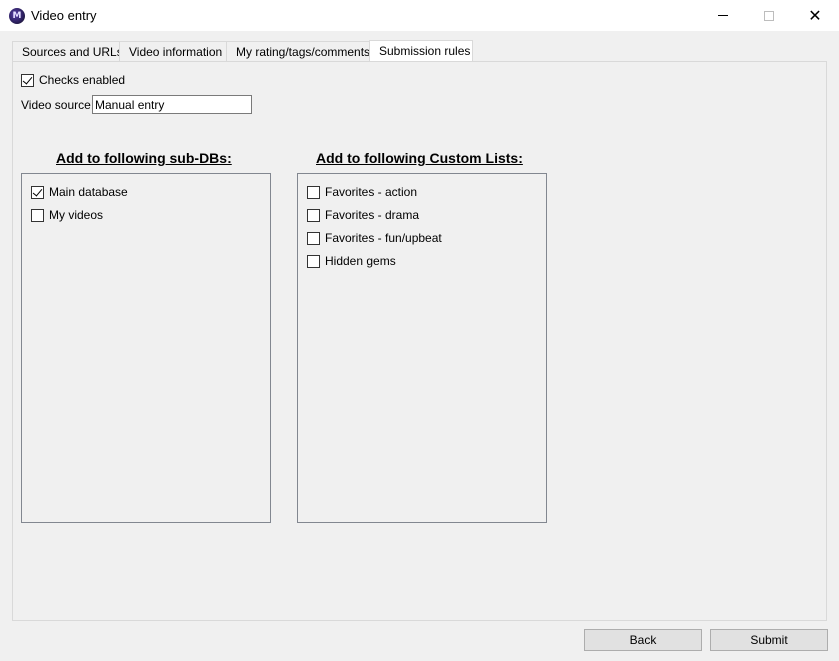  Describe the element at coordinates (88, 192) in the screenshot. I see `list-item-label: Main database` at that location.